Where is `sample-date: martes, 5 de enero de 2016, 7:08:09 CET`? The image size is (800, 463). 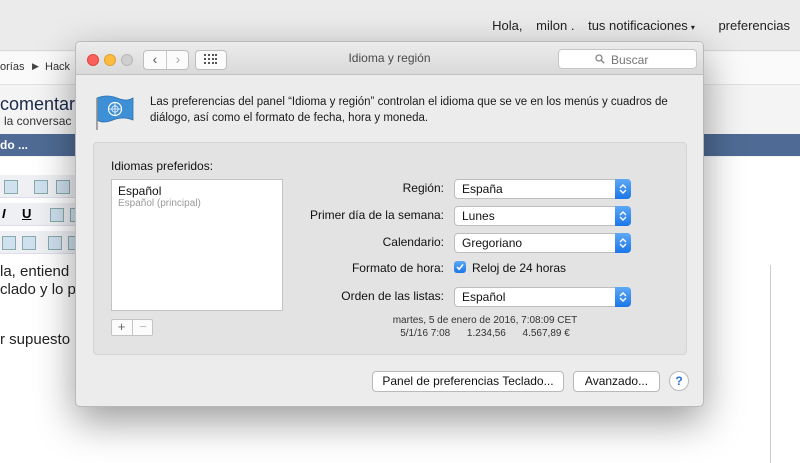
sample-date: martes, 5 de enero de 2016, 7:08:09 CET is located at coordinates (485, 320).